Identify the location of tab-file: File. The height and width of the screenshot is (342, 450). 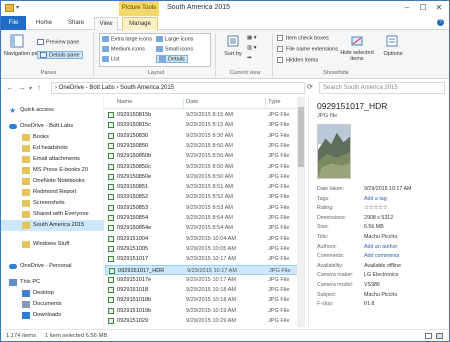
(13, 23).